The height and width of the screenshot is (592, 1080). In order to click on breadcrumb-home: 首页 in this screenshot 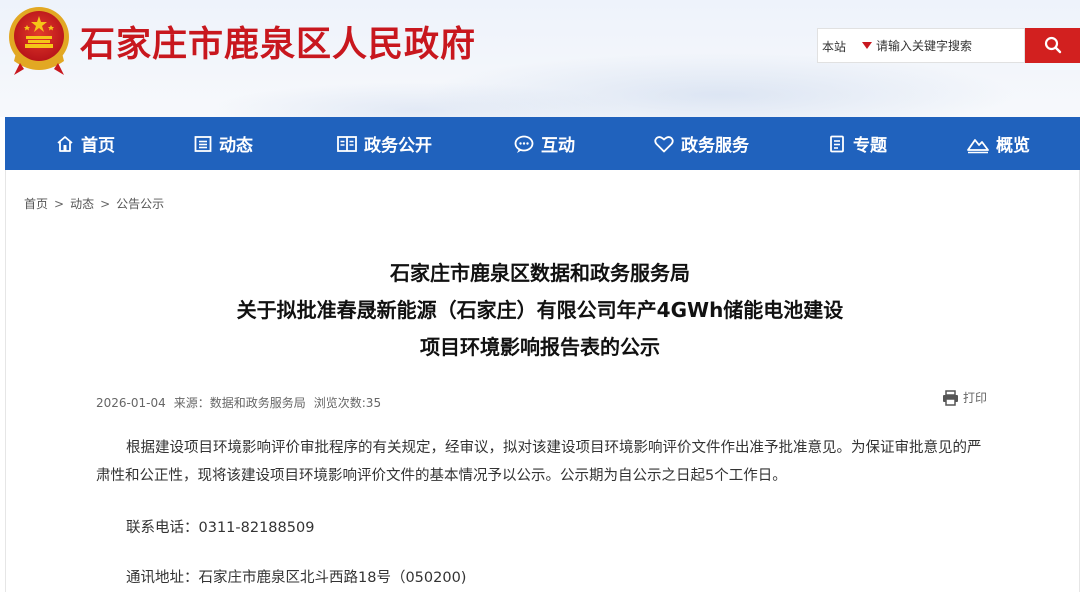, I will do `click(36, 204)`.